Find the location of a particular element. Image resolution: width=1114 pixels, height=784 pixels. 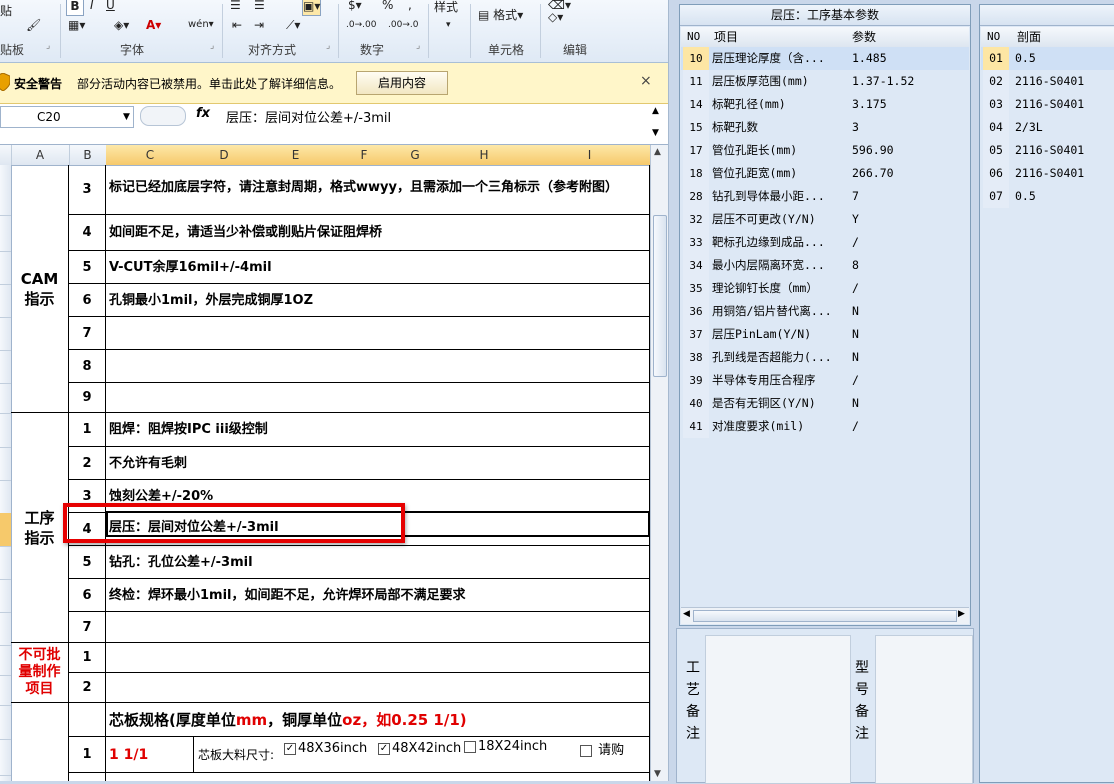

table-row: 41 对准度要求(mil) / is located at coordinates (825, 426).